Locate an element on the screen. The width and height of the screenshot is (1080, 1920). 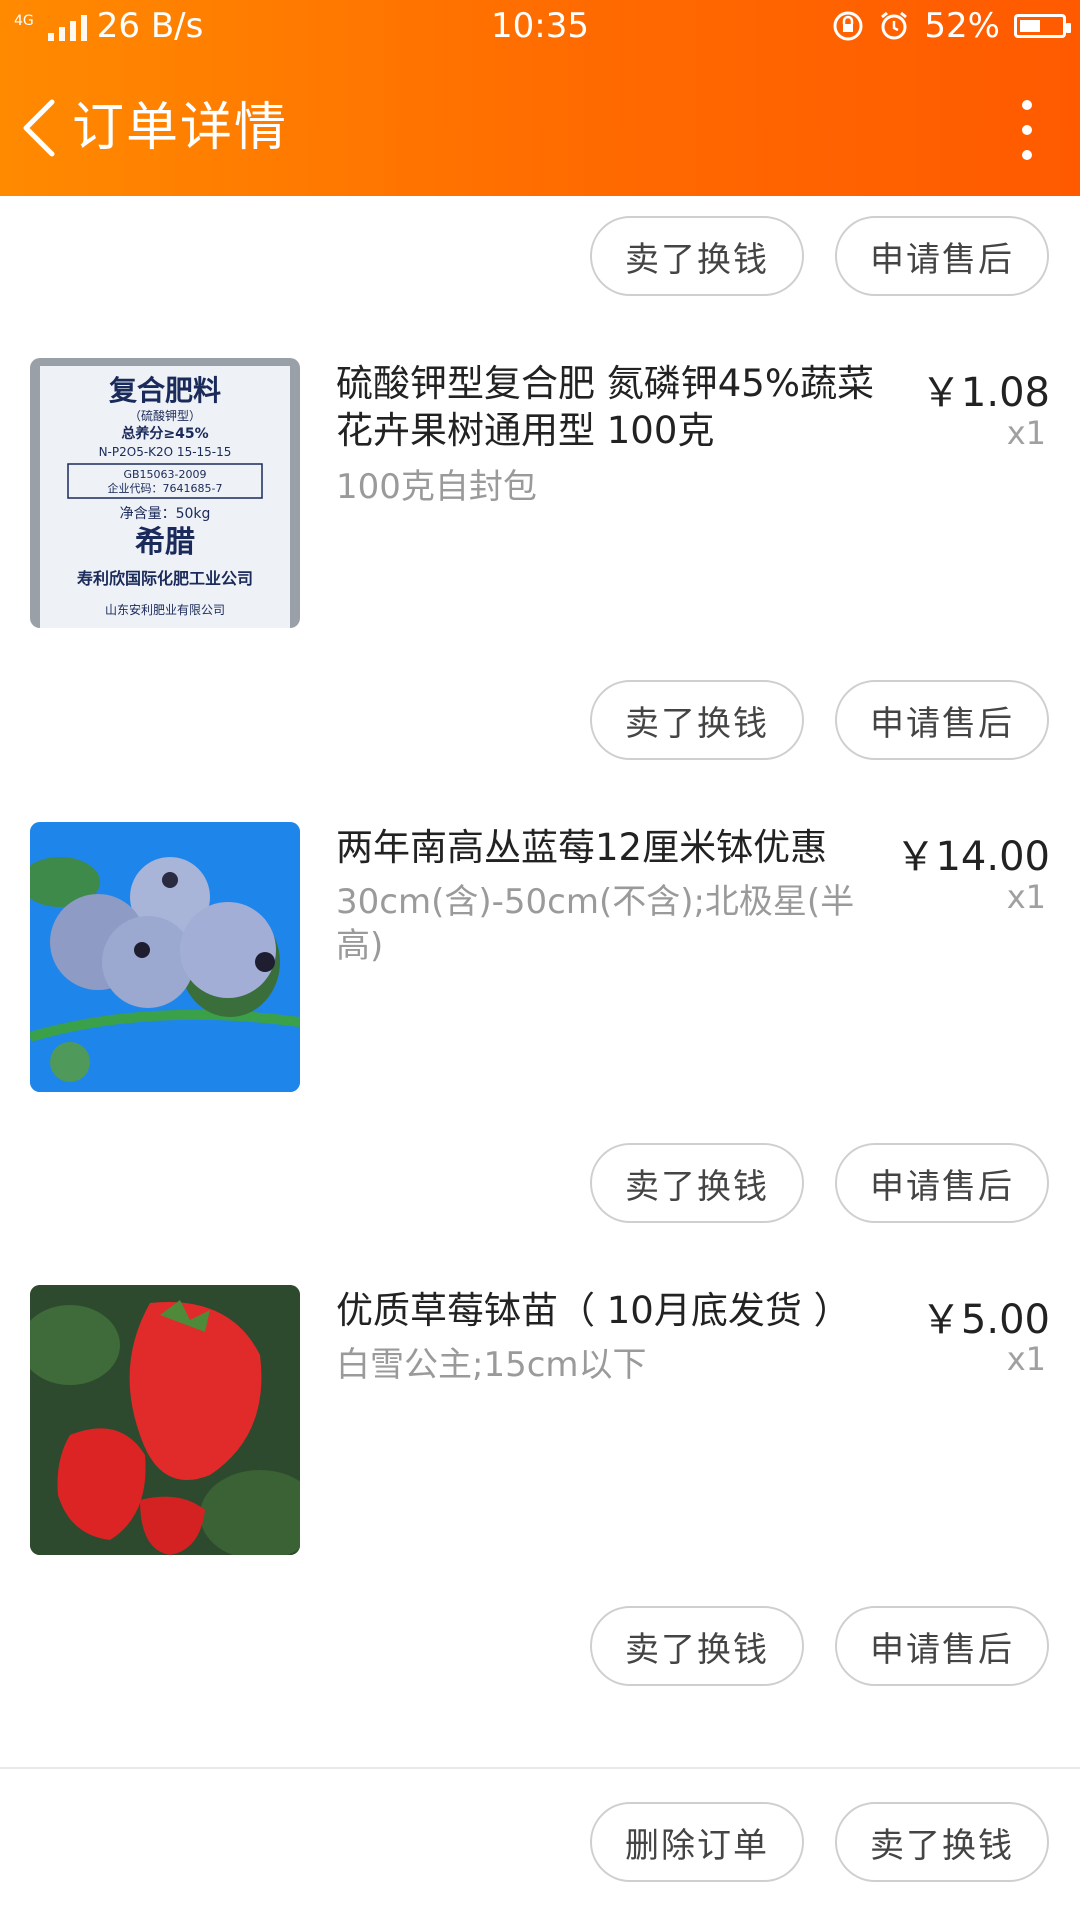
product-image-strawberry is located at coordinates (165, 1420).